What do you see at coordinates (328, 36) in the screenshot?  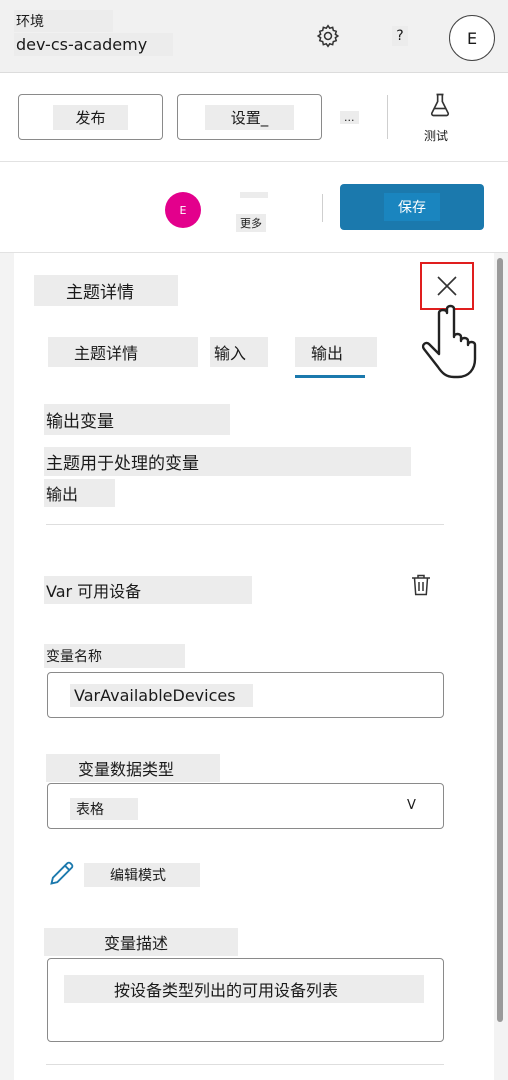 I see `gear-icon` at bounding box center [328, 36].